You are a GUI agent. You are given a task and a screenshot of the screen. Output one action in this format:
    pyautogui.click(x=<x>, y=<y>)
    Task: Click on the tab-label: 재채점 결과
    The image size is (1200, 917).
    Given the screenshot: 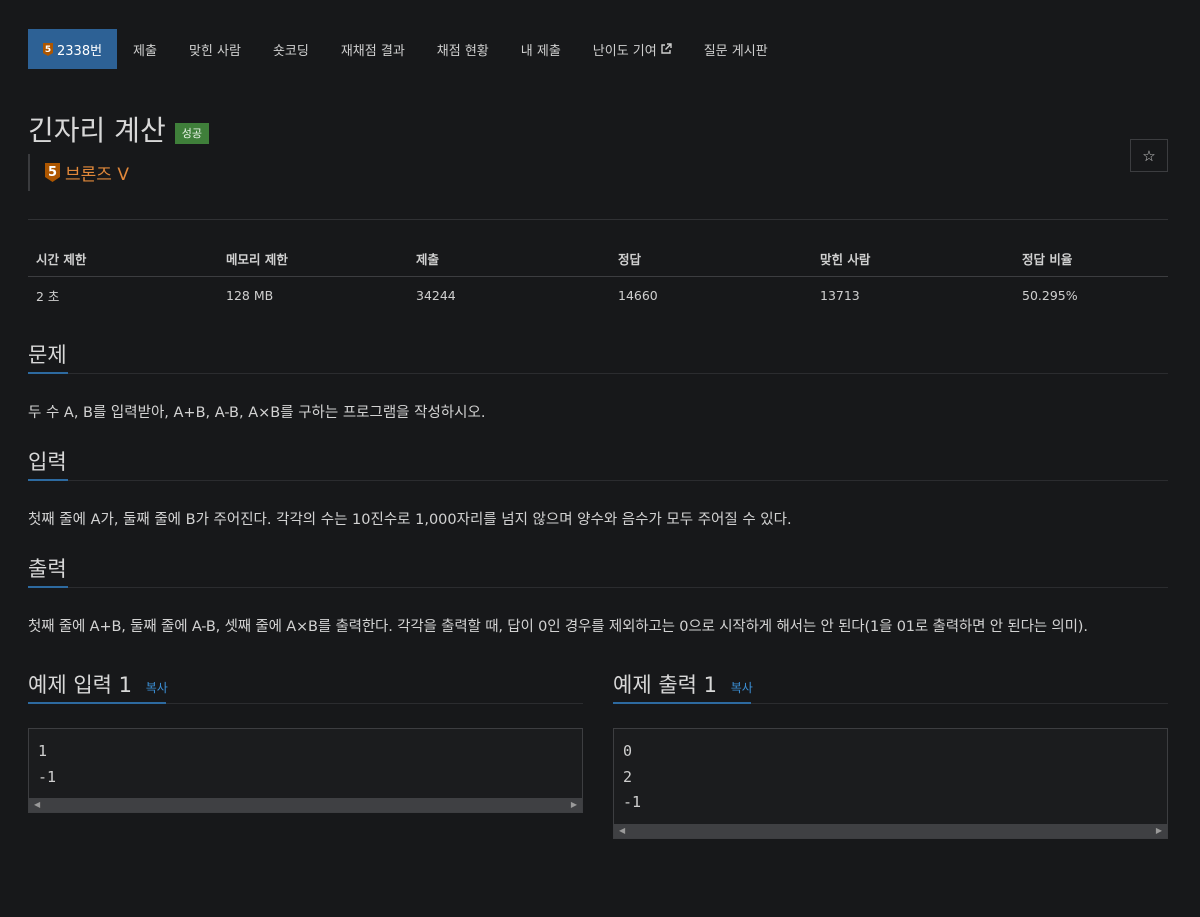 What is the action you would take?
    pyautogui.click(x=372, y=51)
    